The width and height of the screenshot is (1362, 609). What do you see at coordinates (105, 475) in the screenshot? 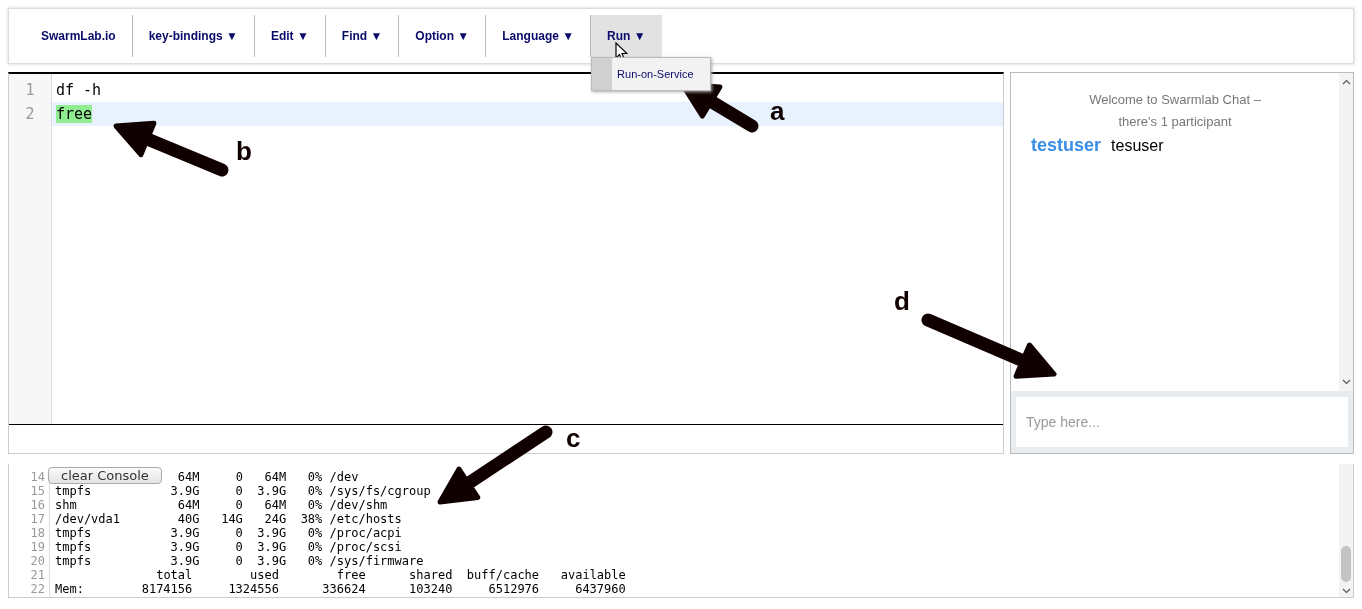
I see `clear-console-button: clear Console` at bounding box center [105, 475].